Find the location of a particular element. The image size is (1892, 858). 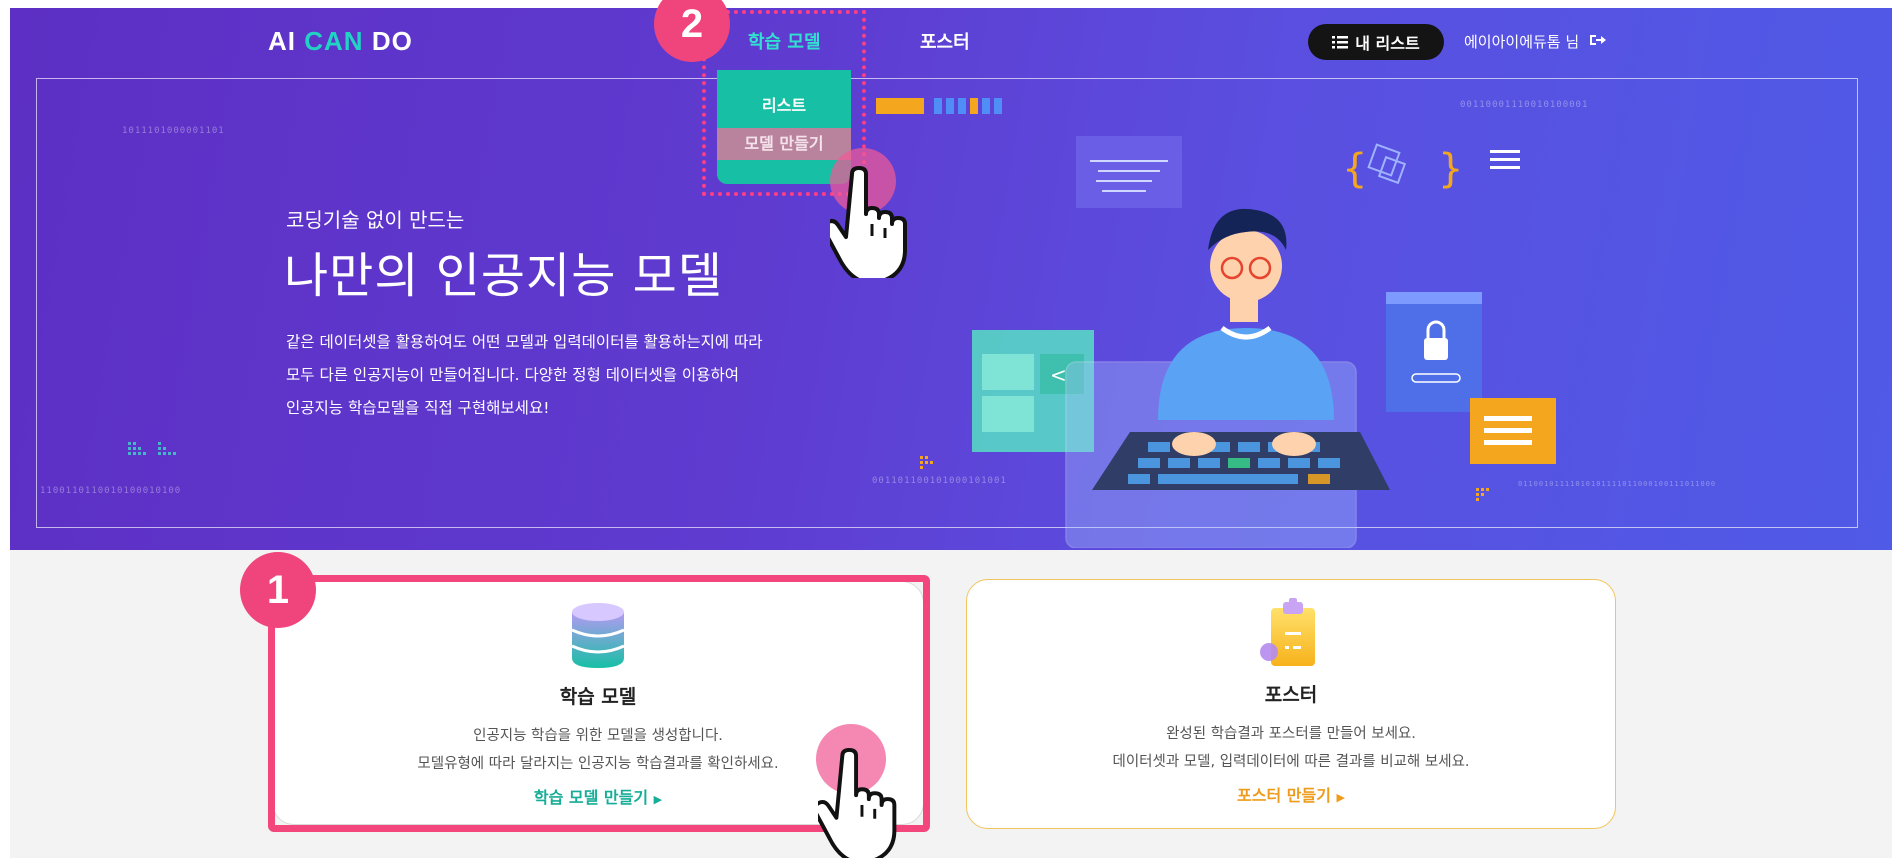

user-name: 에이아이에듀톰 님 is located at coordinates (1522, 42).